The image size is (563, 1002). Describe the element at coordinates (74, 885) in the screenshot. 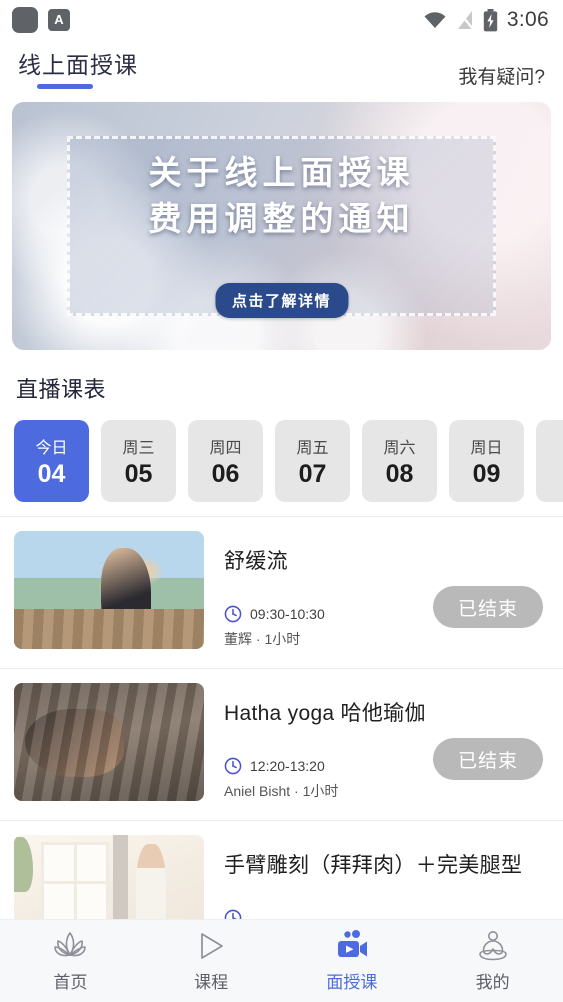

I see `window-shape` at that location.